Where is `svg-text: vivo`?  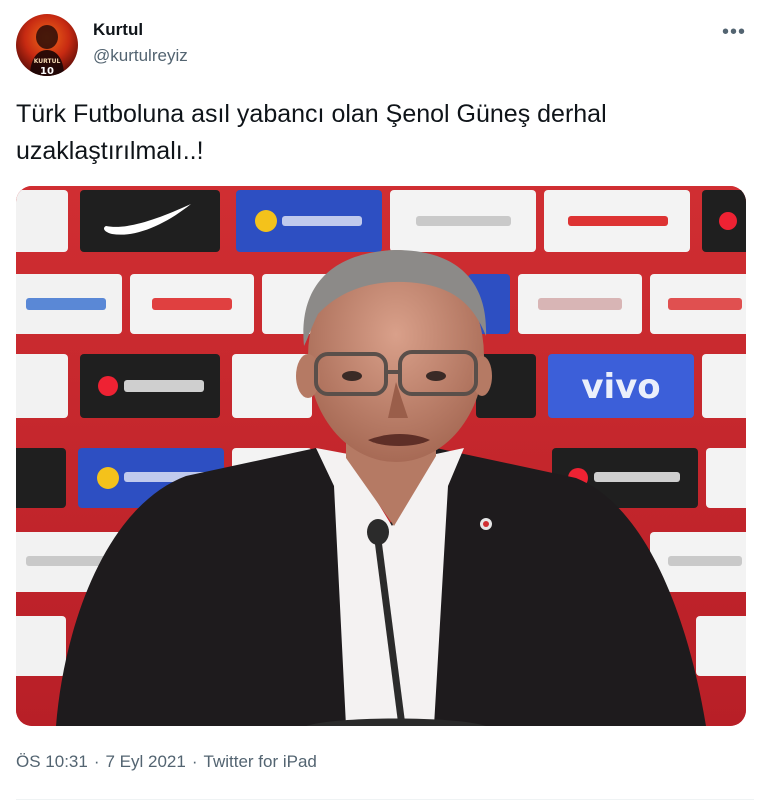
svg-text: vivo is located at coordinates (620, 387).